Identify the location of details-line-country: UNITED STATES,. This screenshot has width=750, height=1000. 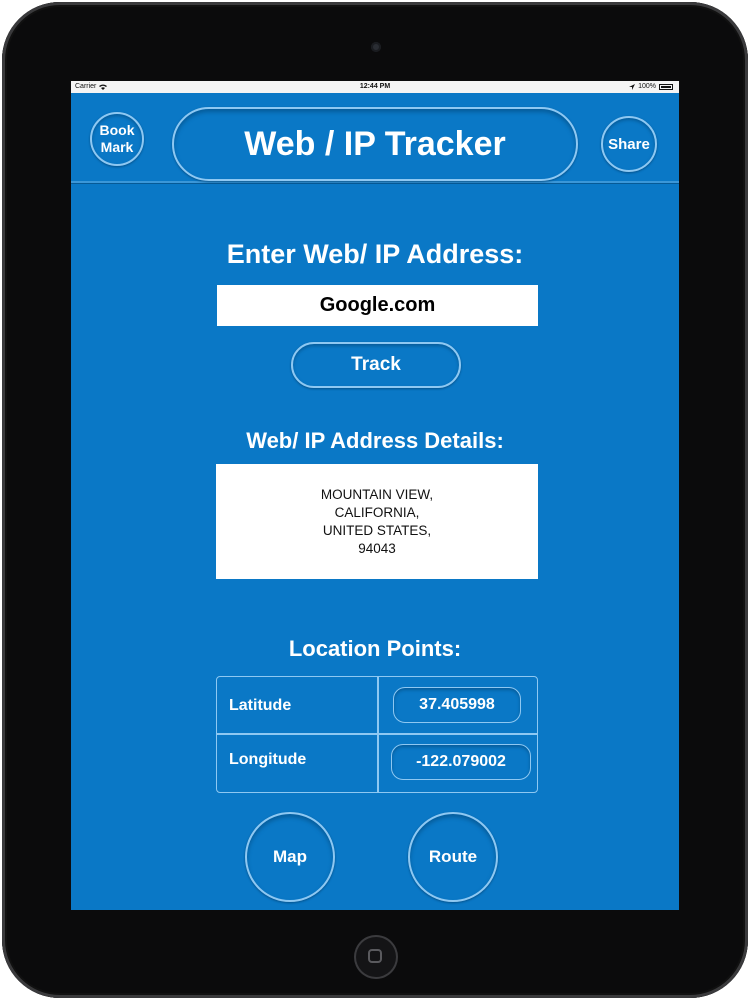
(377, 530).